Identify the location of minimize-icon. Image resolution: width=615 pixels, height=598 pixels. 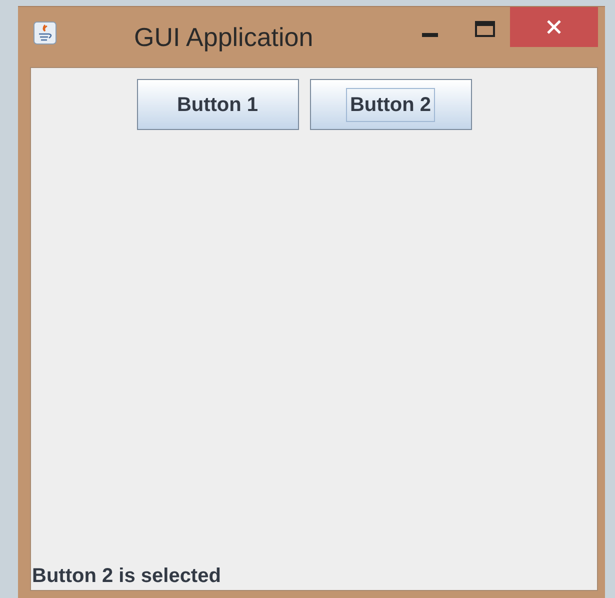
(430, 35).